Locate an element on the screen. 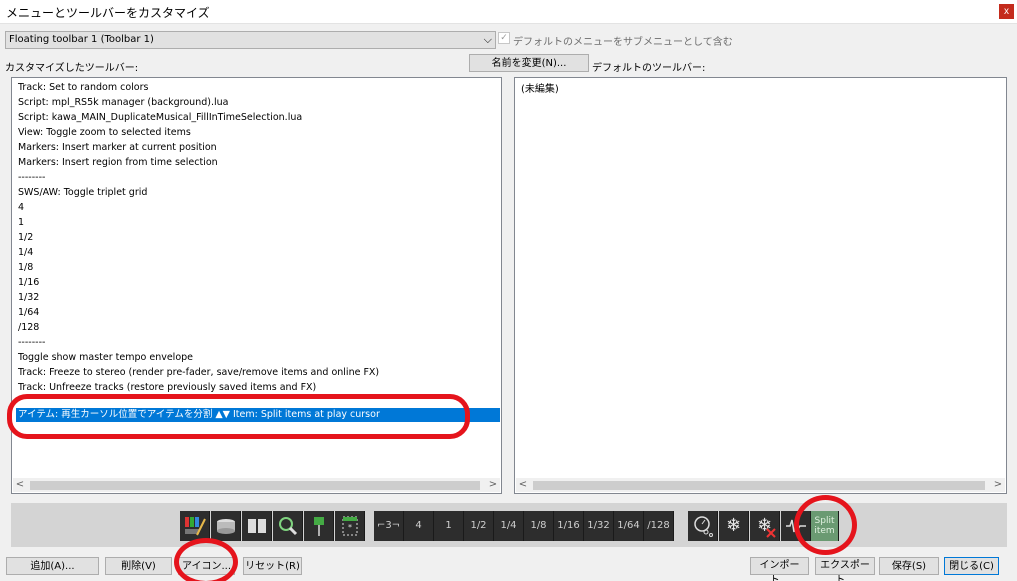 Image resolution: width=1017 pixels, height=581 pixels. customized-toolbar-label: カスタマイズしたツールバー: is located at coordinates (72, 68).